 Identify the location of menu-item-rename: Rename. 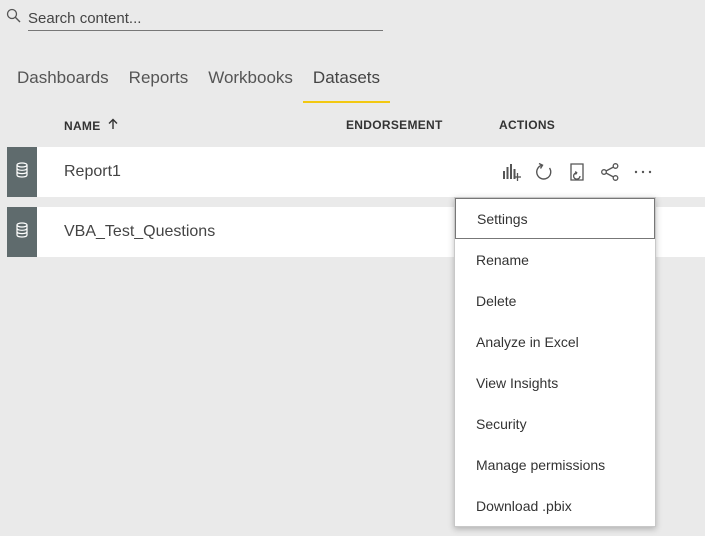
(555, 259).